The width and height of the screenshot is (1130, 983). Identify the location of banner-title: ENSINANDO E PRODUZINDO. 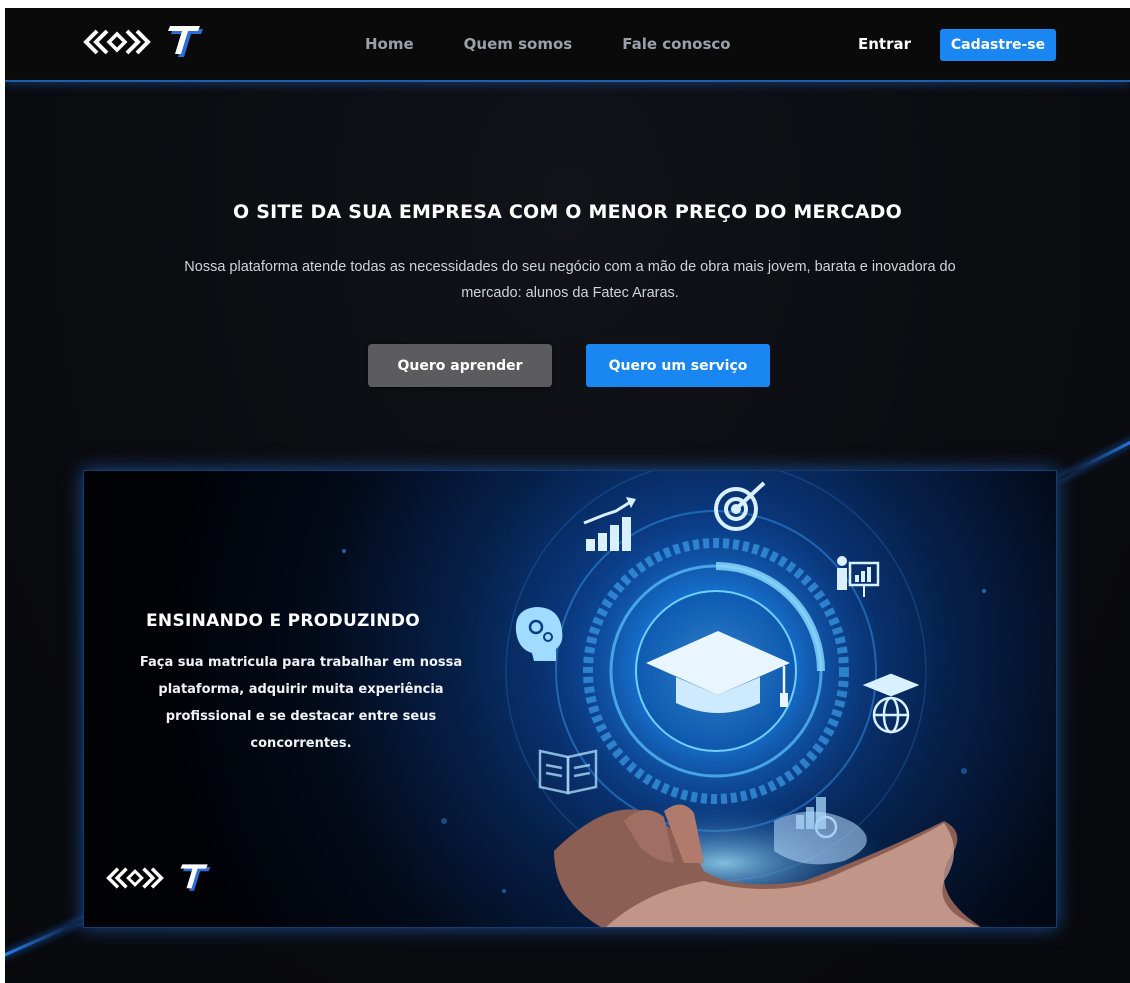
(283, 621).